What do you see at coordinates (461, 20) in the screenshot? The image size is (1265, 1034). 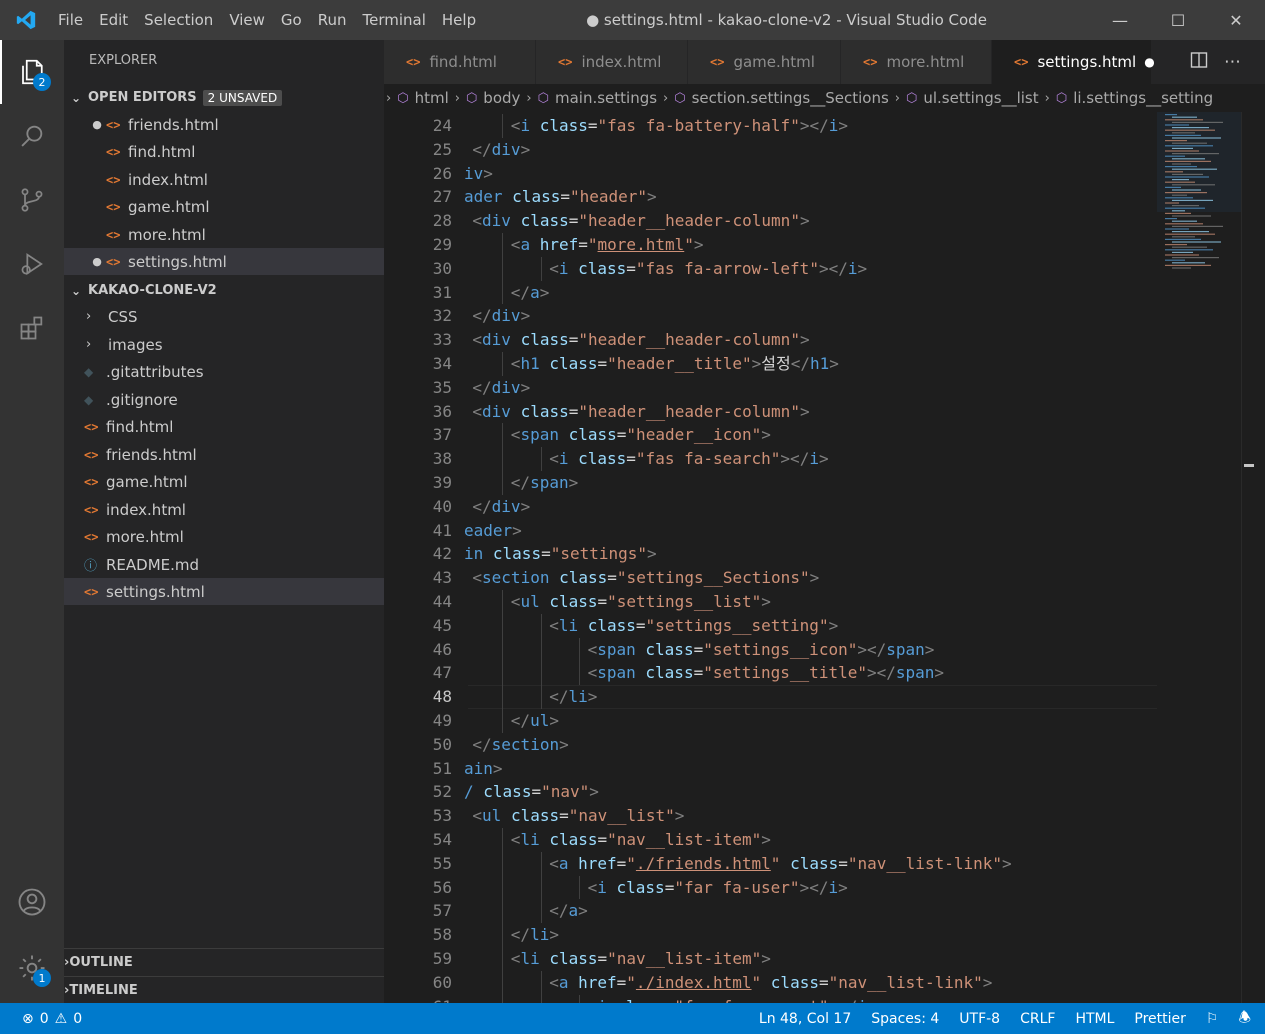 I see `menu-help: Help` at bounding box center [461, 20].